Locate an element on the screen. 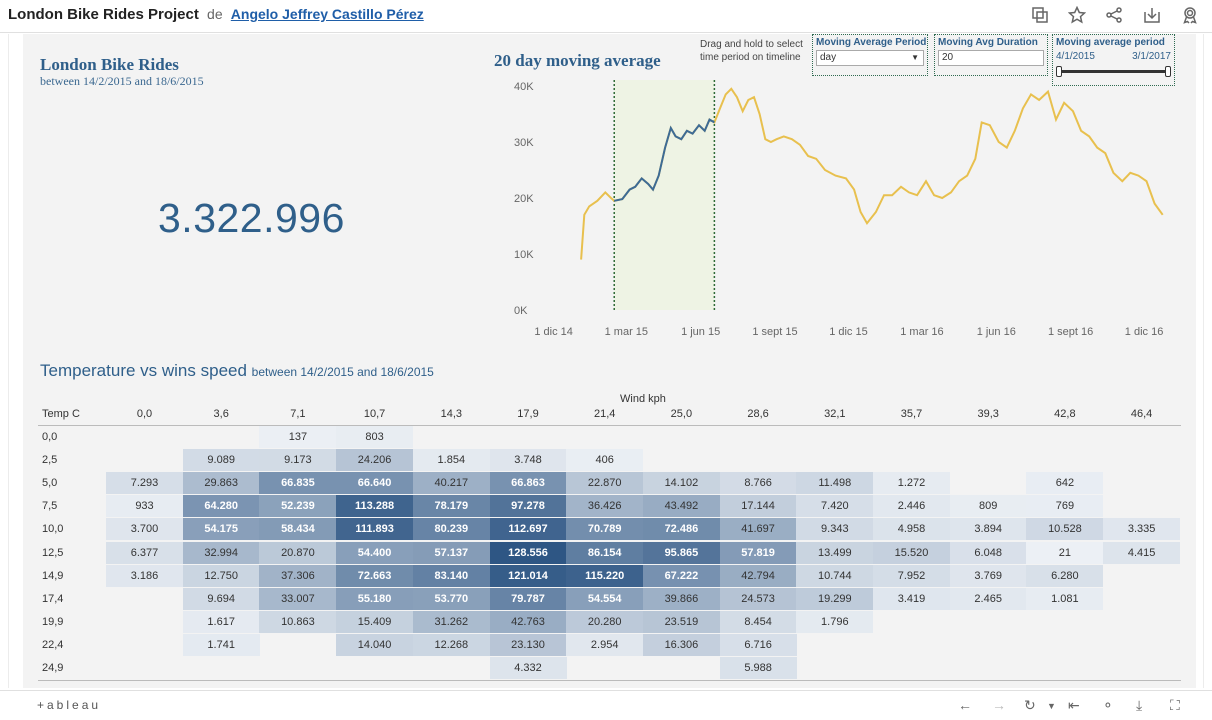  heatmap-cell: 37.306 is located at coordinates (298, 575).